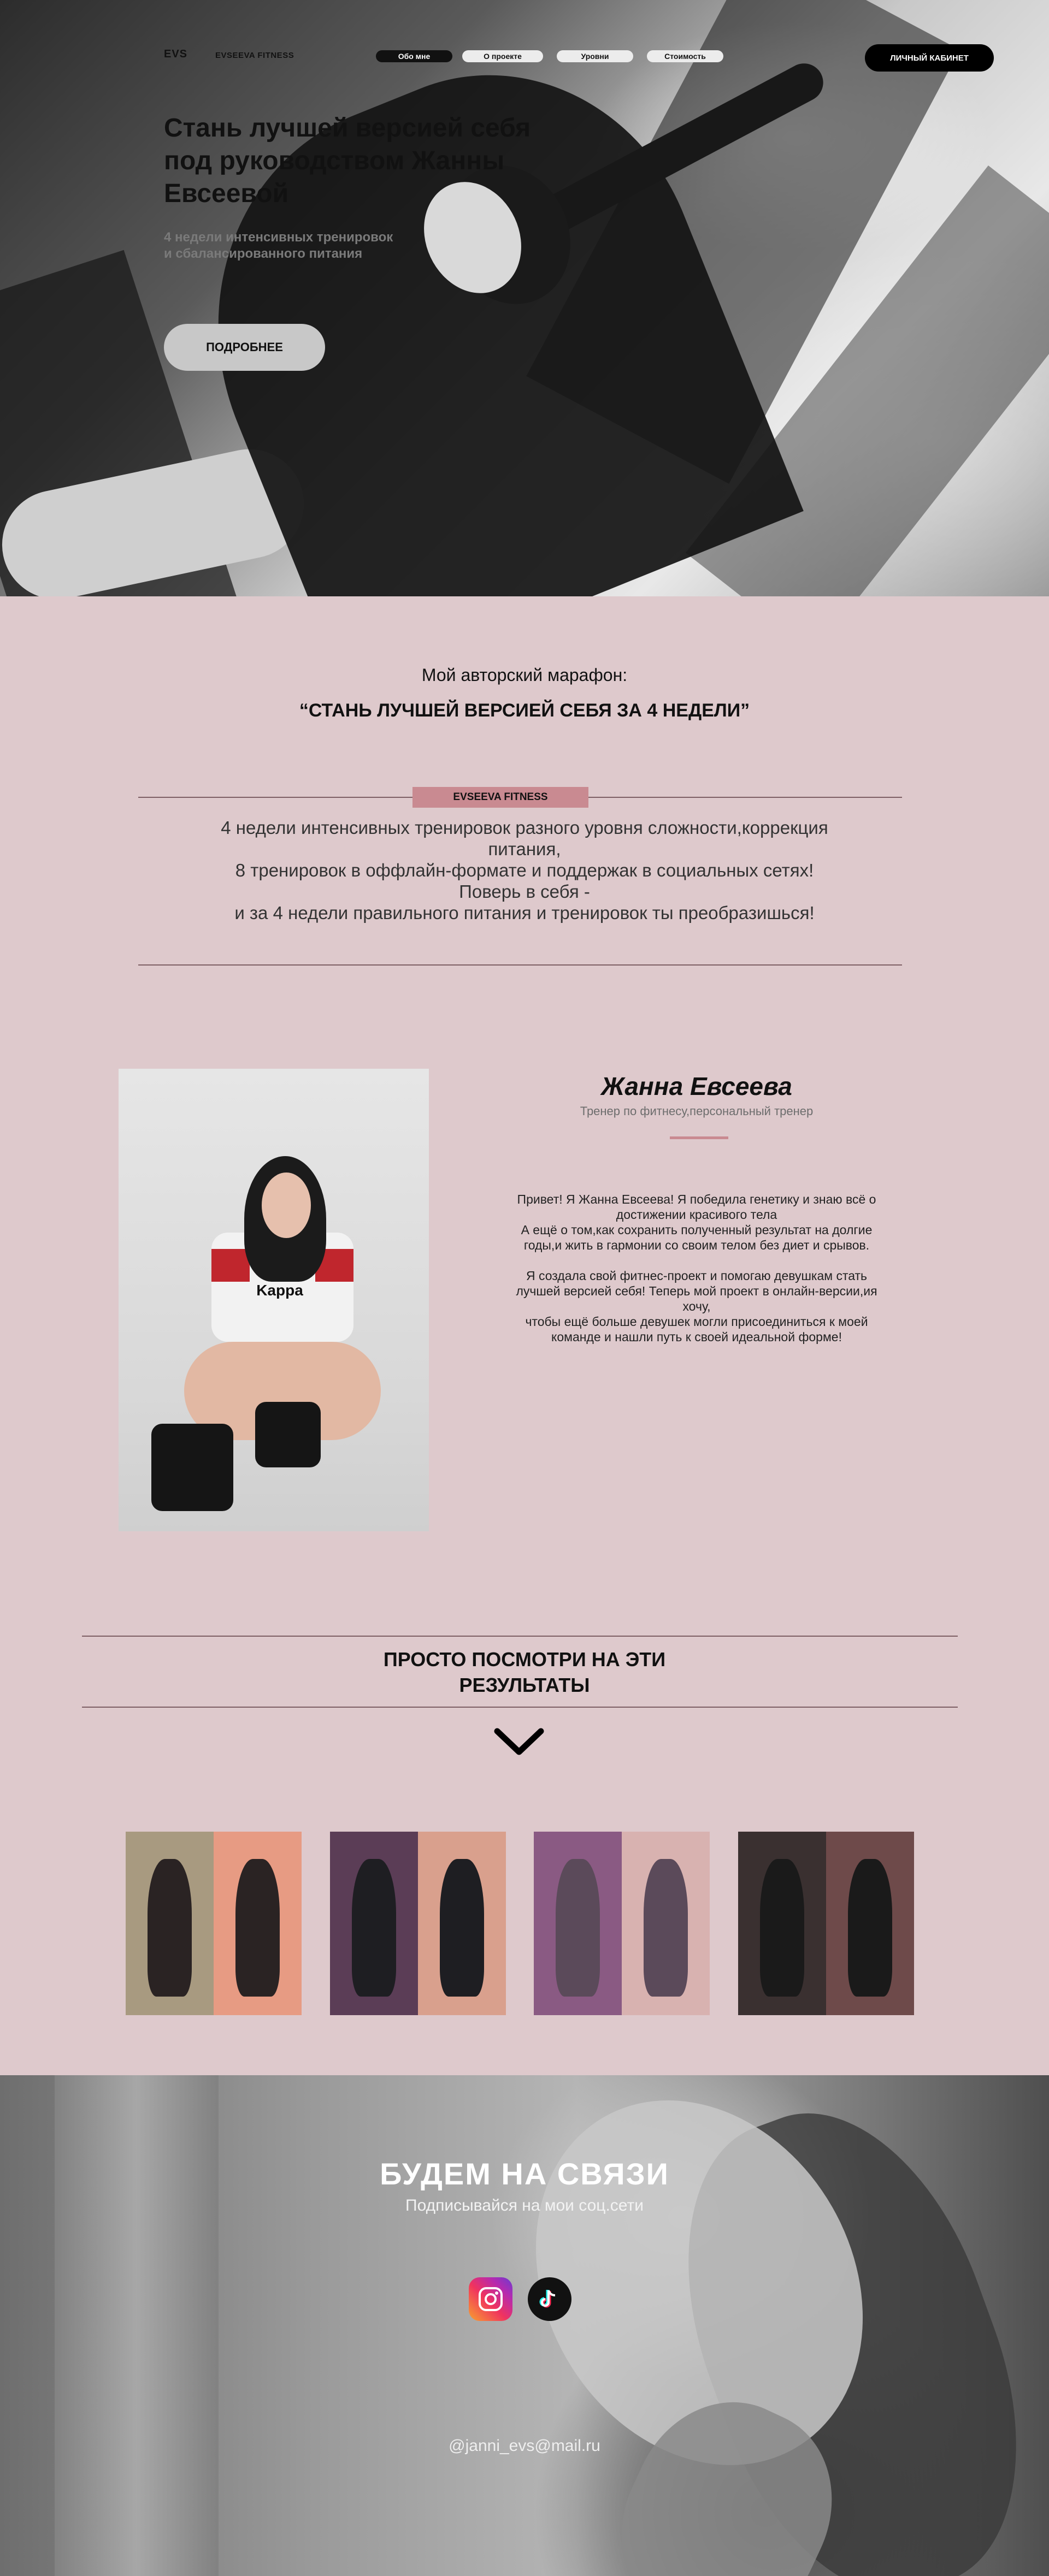  Describe the element at coordinates (525, 2205) in the screenshot. I see `contact-subtitle: Подписывайся на мои соц.сети` at that location.